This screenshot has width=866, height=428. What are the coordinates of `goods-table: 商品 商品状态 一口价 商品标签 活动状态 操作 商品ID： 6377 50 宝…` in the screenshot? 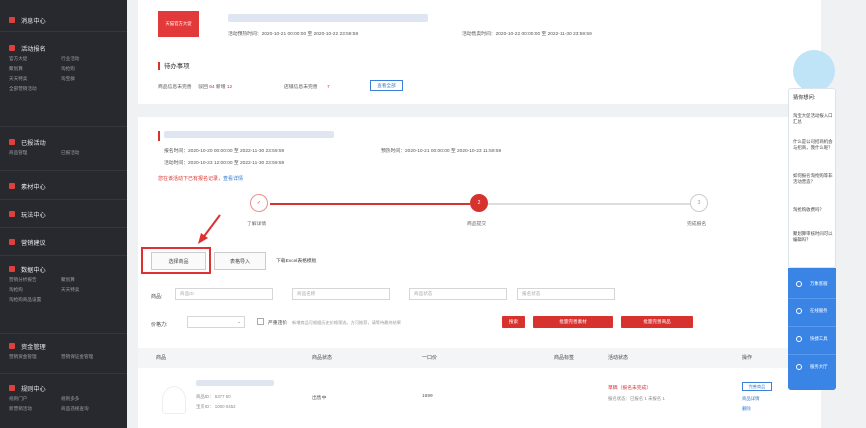 It's located at (479, 388).